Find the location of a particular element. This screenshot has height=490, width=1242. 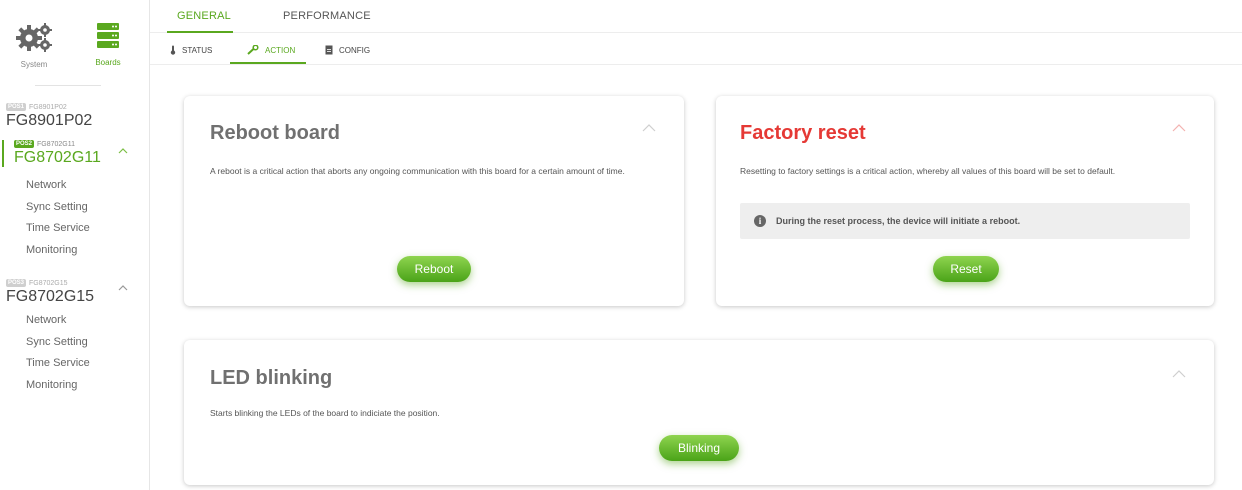

subtab-status: STATUS is located at coordinates (191, 50).